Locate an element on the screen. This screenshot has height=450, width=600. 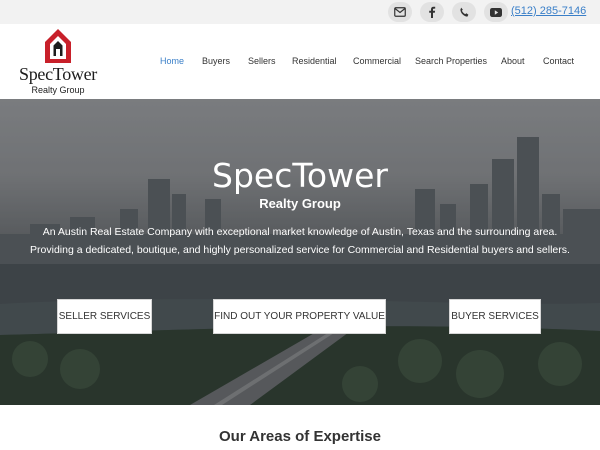
facebook-icon is located at coordinates (432, 12).